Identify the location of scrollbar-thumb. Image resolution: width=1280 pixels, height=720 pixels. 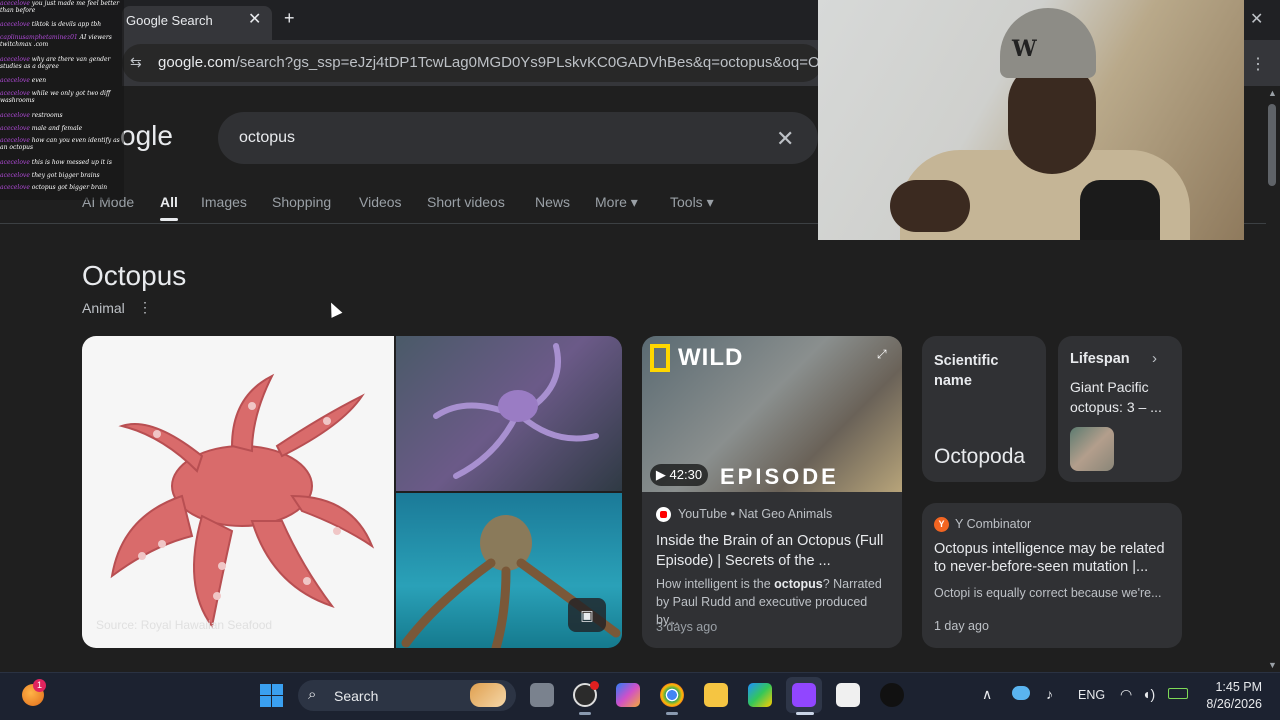
(1272, 145).